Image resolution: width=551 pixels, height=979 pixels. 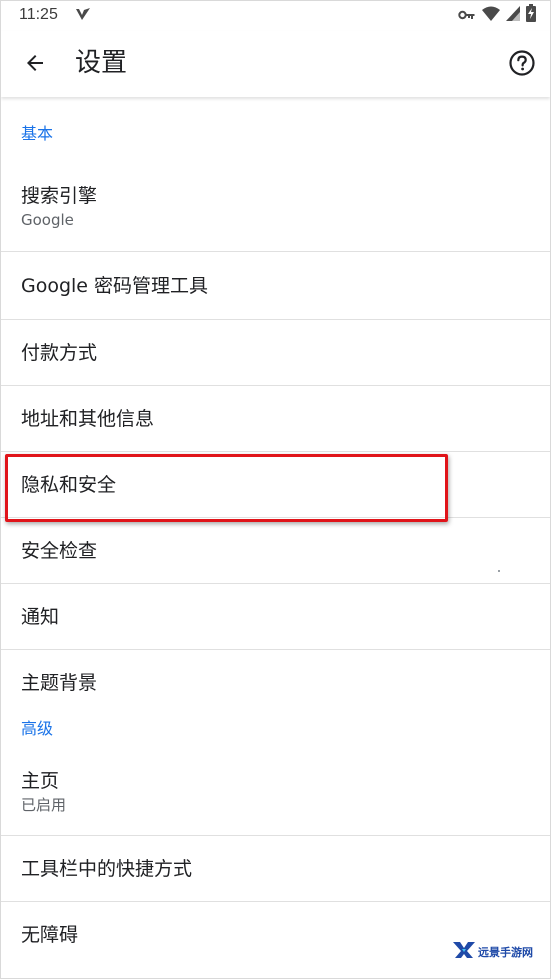 What do you see at coordinates (275, 869) in the screenshot?
I see `list-item-toolbar-shortcut: 工具栏中的快捷方式` at bounding box center [275, 869].